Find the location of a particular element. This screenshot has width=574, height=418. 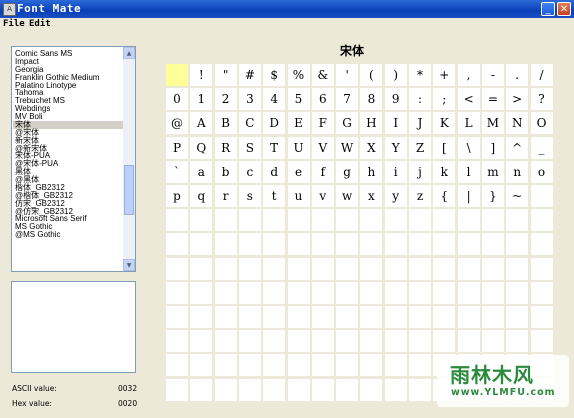

glyph-cell: 5 is located at coordinates (298, 99).